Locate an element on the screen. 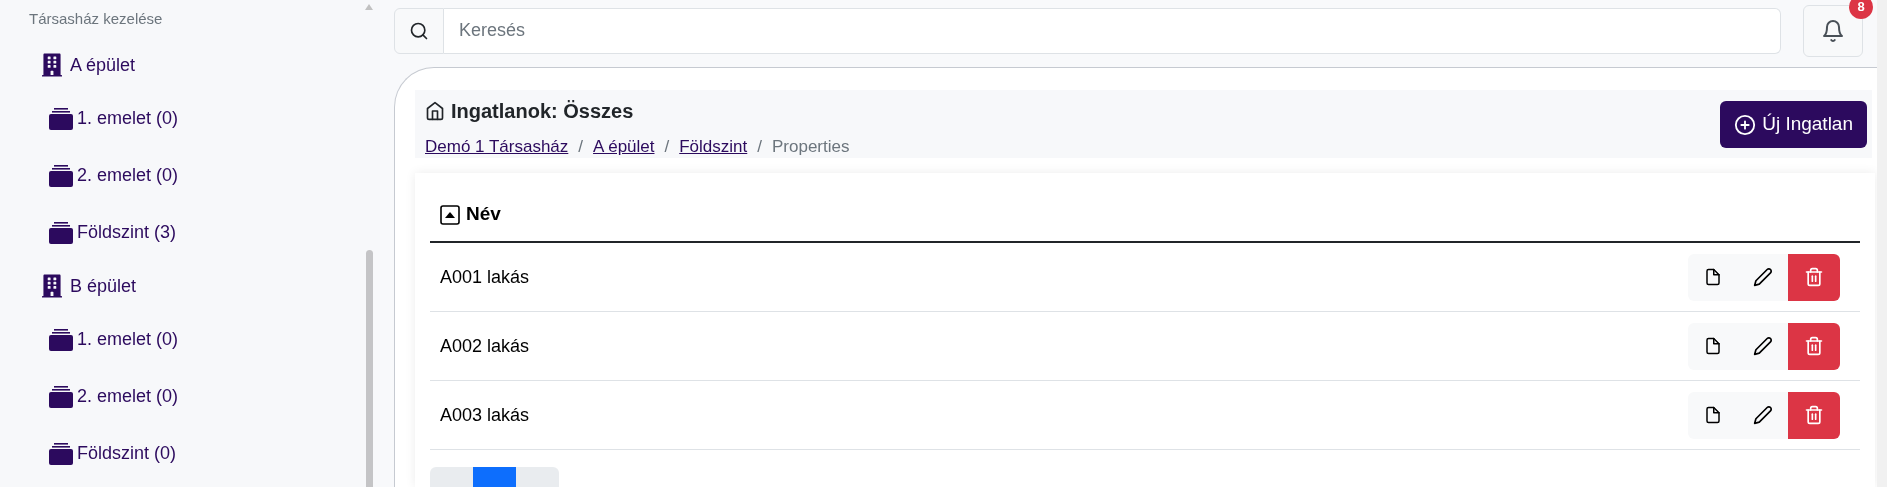  sort-ascending-icon is located at coordinates (450, 214).